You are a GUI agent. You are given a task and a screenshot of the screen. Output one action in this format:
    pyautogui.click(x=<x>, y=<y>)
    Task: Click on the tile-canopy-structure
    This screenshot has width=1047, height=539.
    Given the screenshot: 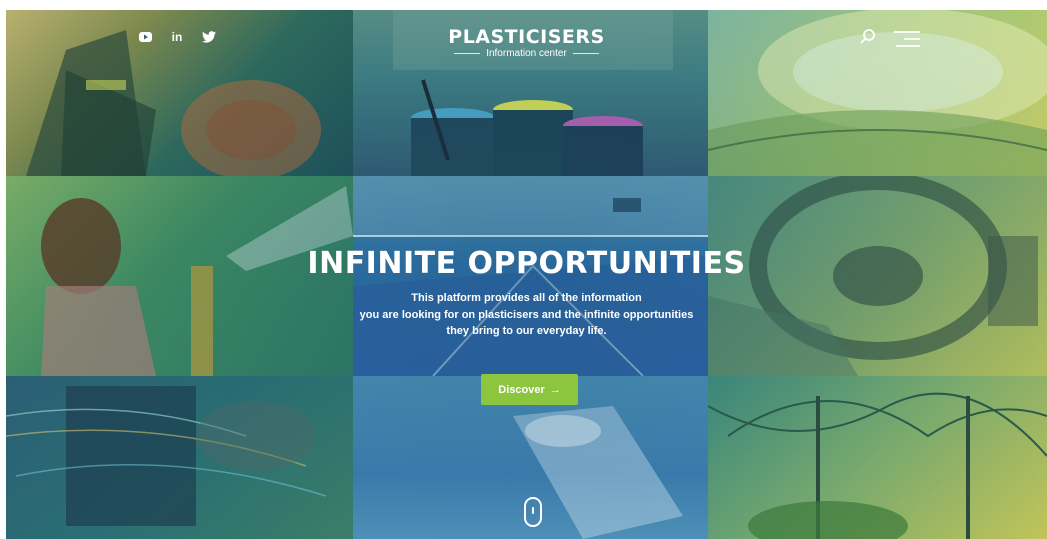 What is the action you would take?
    pyautogui.click(x=877, y=457)
    